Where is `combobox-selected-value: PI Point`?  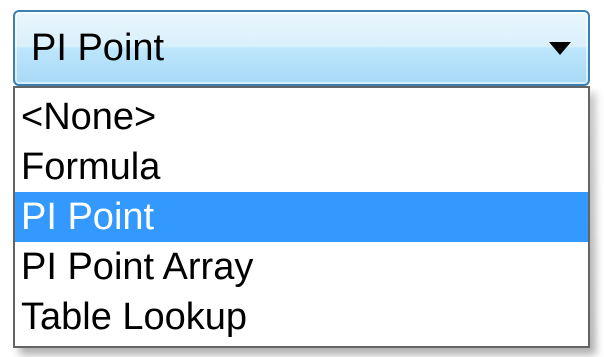 combobox-selected-value: PI Point is located at coordinates (98, 48).